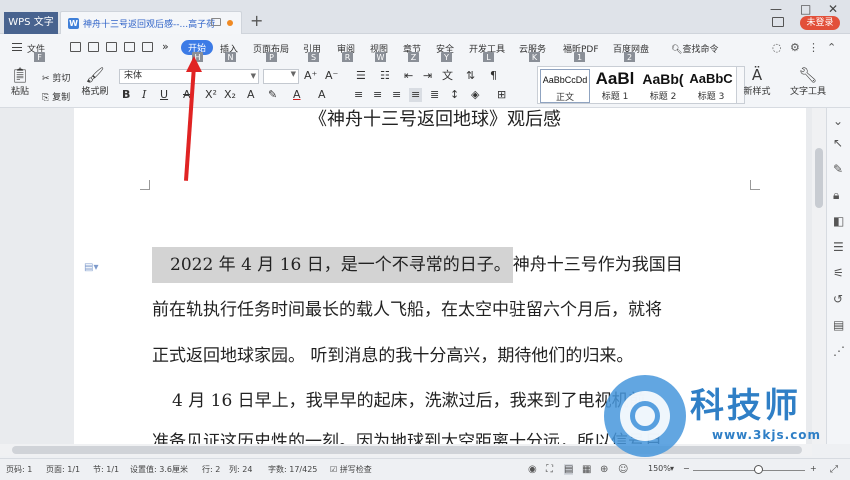  I want to click on screen-icon, so click(778, 22).